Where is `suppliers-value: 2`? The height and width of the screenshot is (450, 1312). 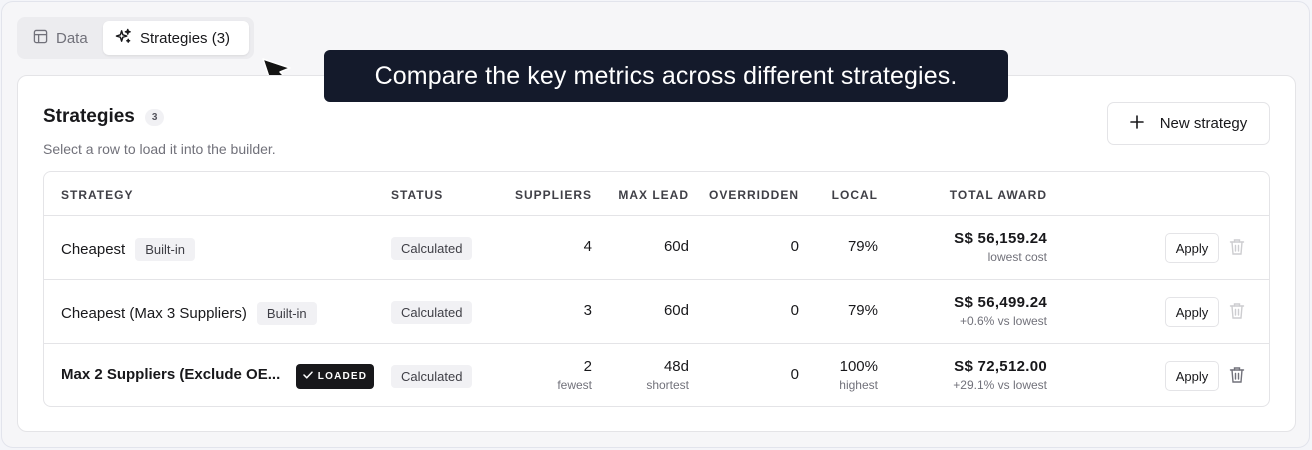 suppliers-value: 2 is located at coordinates (587, 366).